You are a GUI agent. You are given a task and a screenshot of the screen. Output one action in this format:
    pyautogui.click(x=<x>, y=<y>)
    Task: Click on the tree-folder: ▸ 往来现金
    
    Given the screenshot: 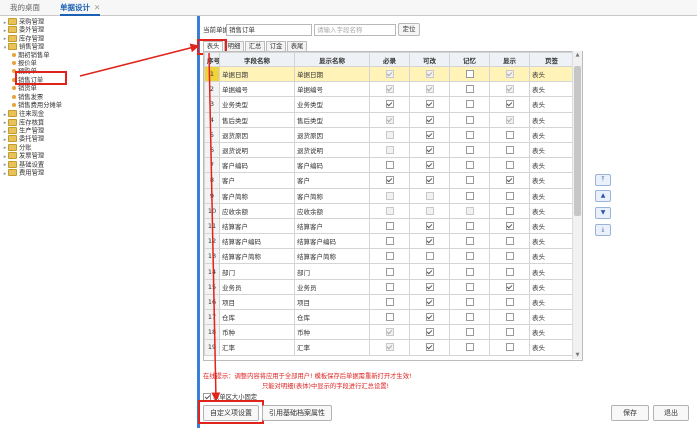 What is the action you would take?
    pyautogui.click(x=97, y=114)
    